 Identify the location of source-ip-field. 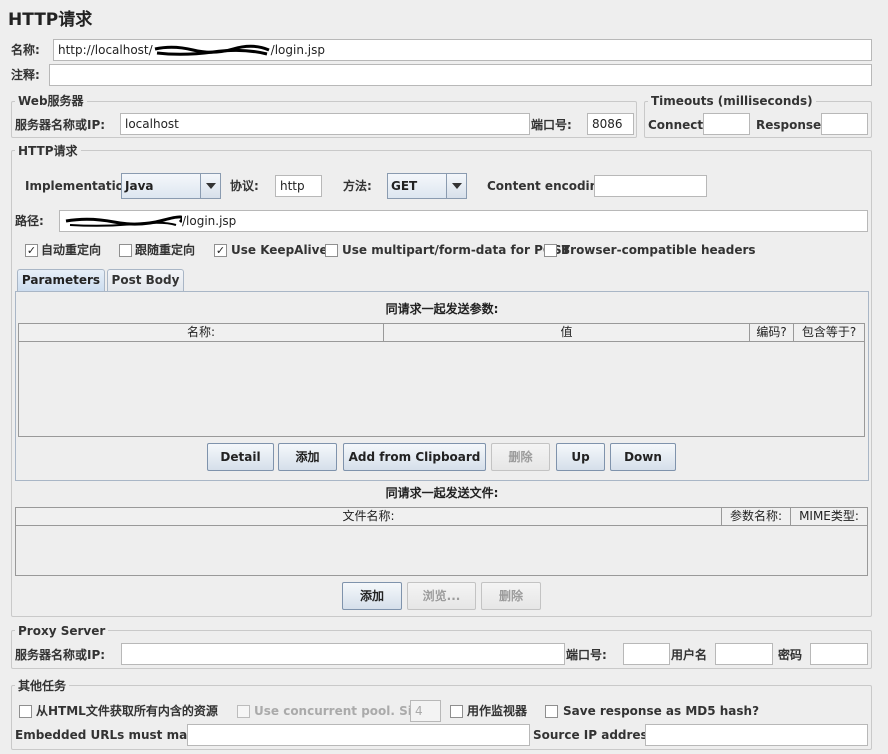
(756, 735).